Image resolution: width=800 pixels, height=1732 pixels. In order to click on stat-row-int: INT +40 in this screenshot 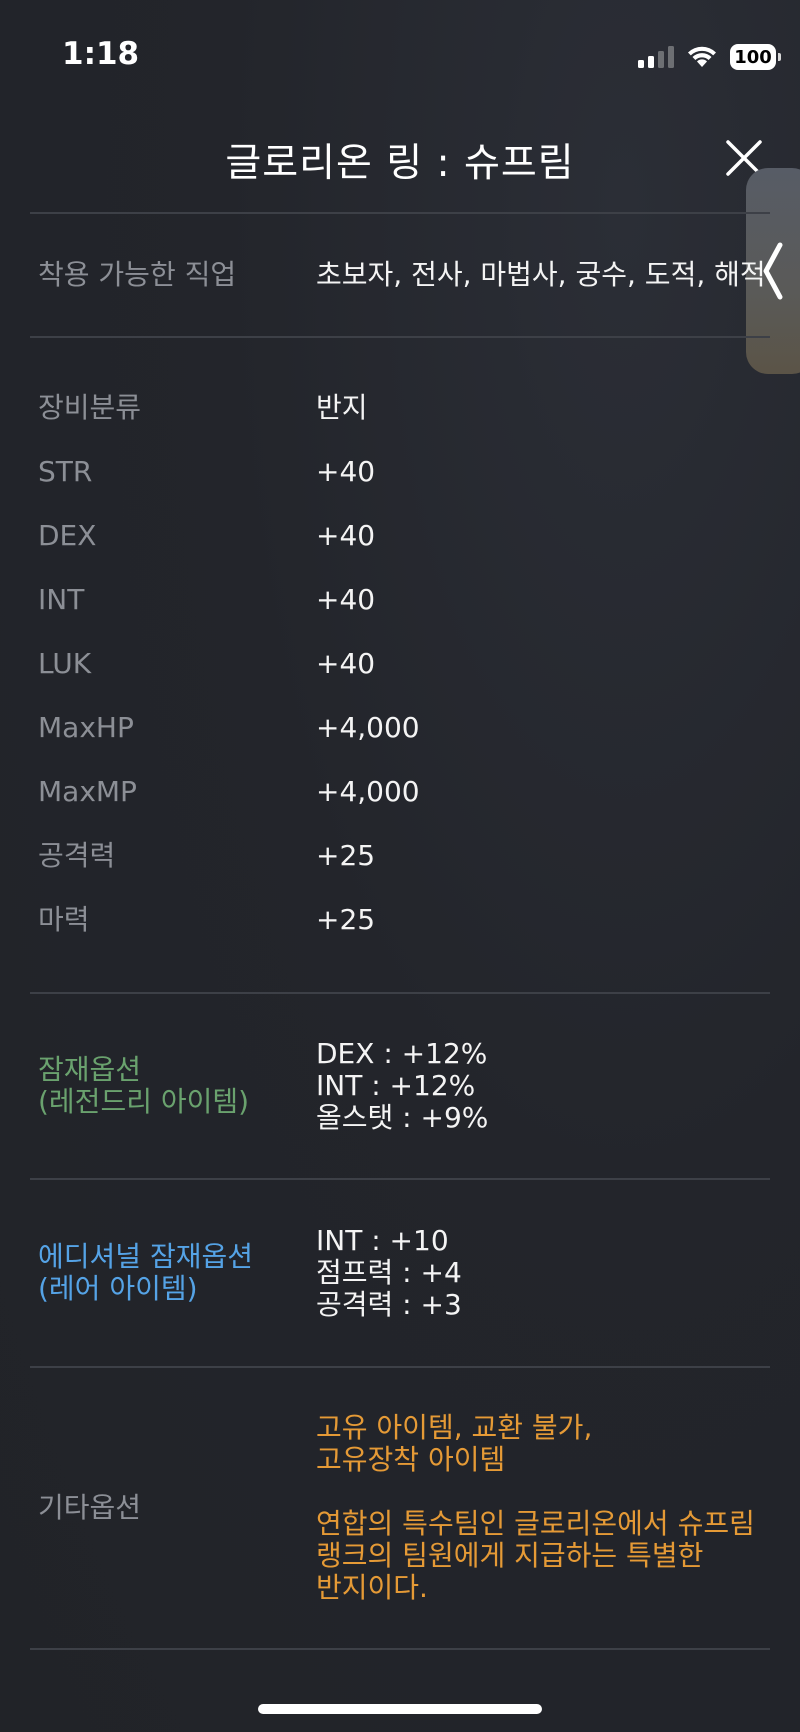, I will do `click(400, 600)`.